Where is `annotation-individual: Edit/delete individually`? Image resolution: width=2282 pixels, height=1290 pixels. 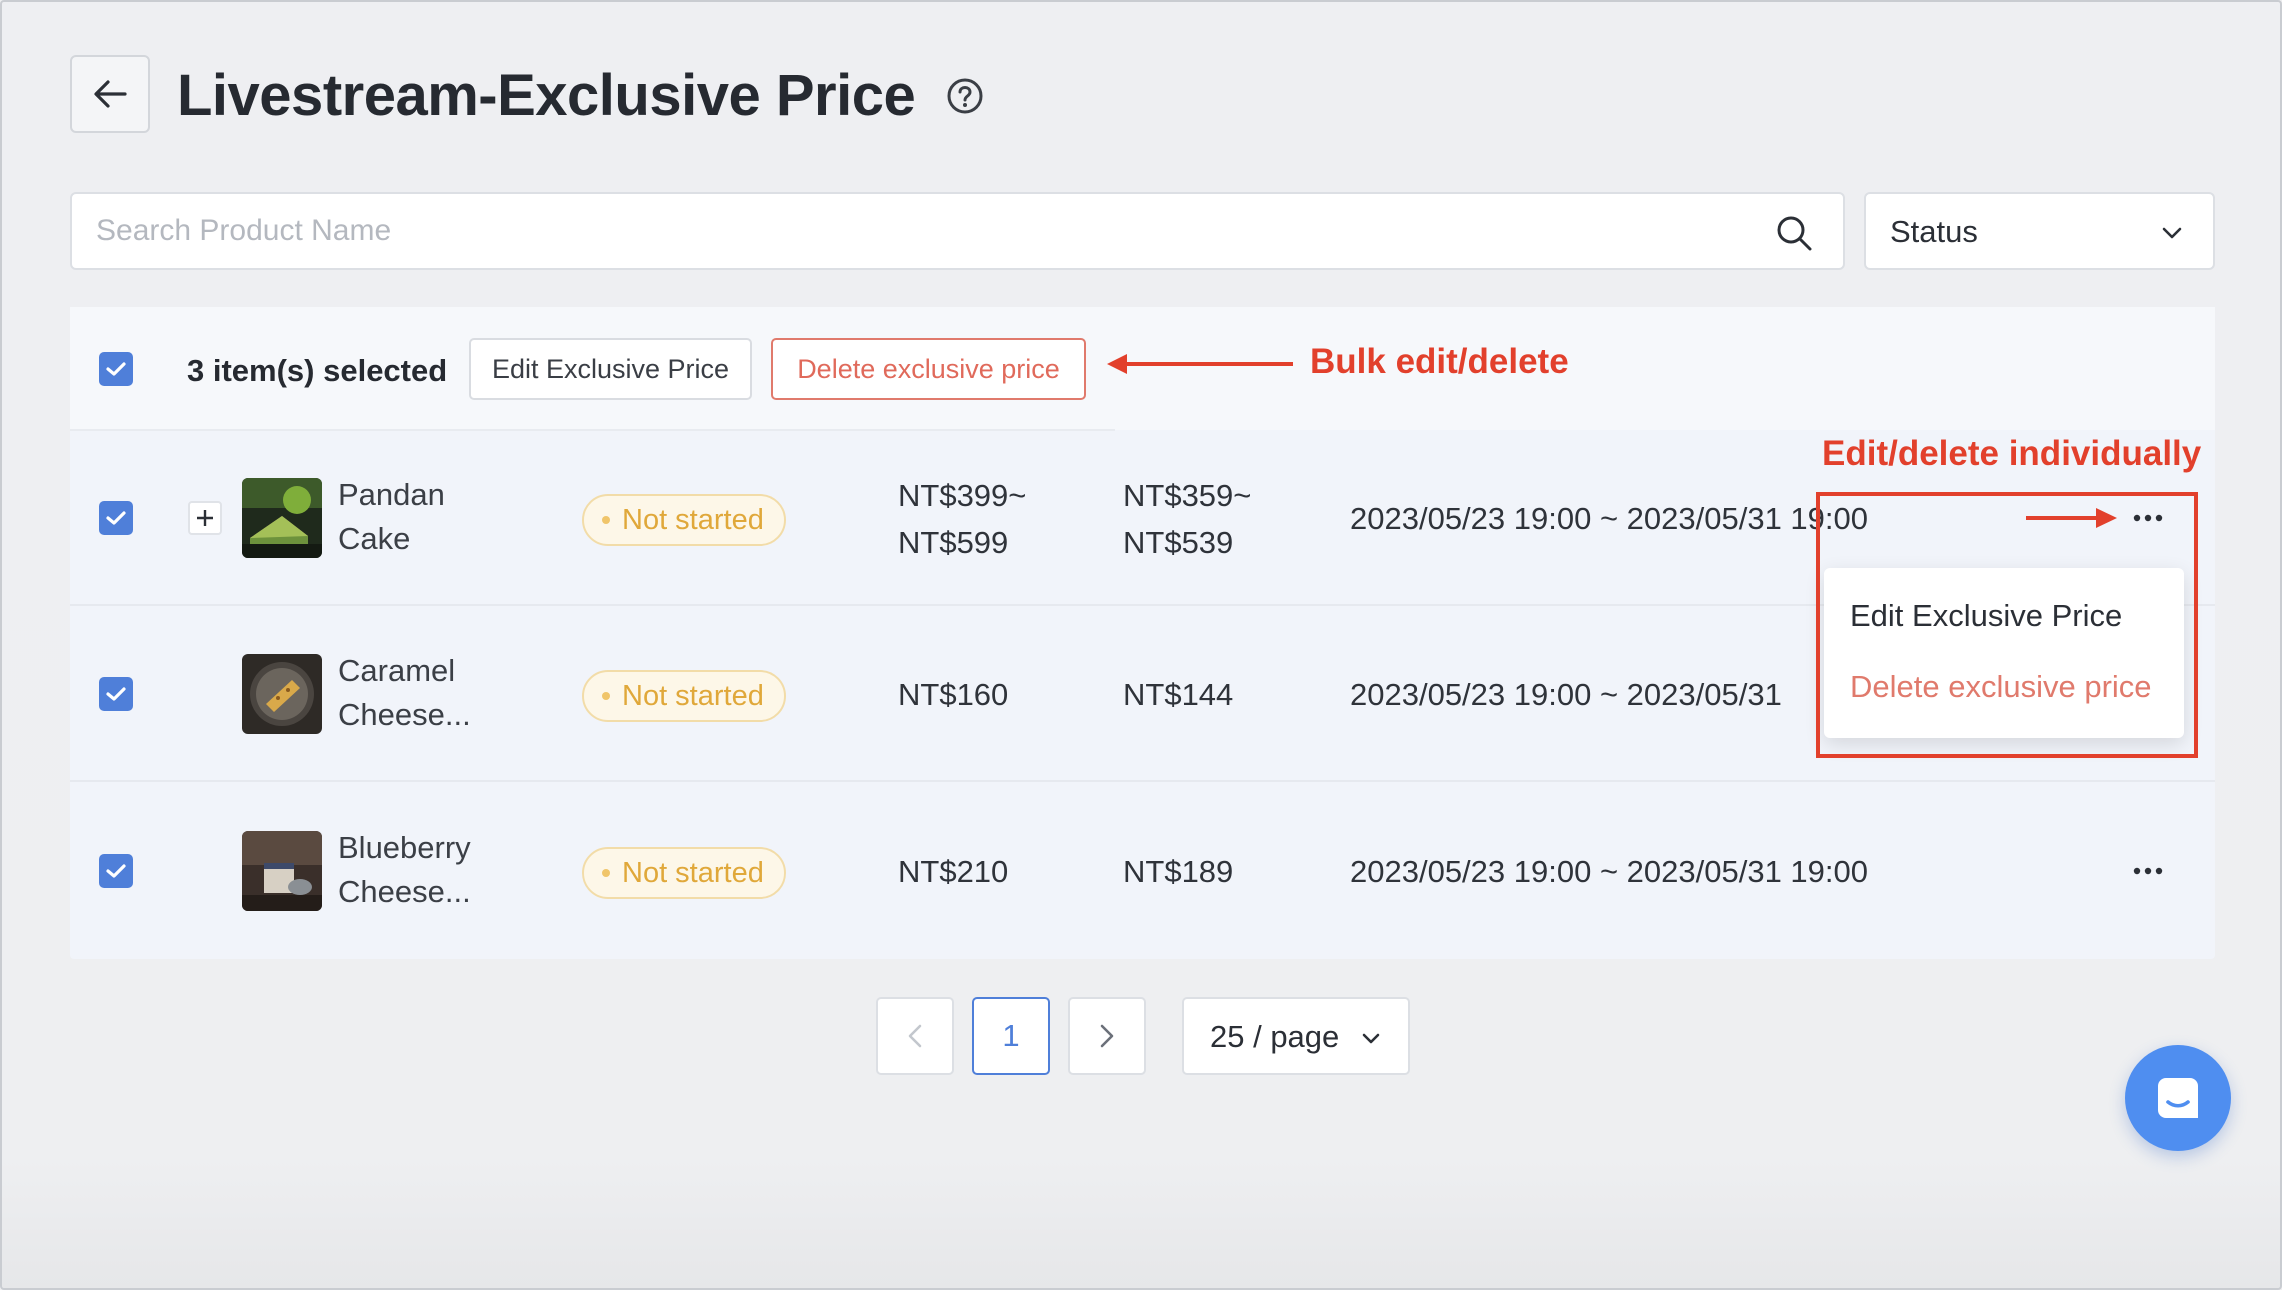
annotation-individual: Edit/delete individually is located at coordinates (2012, 453).